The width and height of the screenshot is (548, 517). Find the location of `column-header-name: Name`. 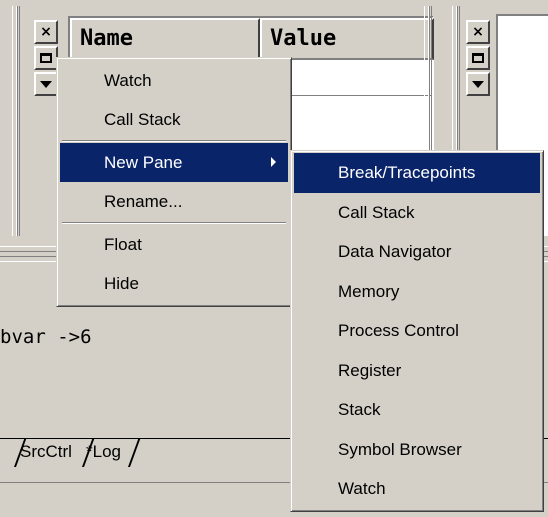

column-header-name: Name is located at coordinates (165, 39).